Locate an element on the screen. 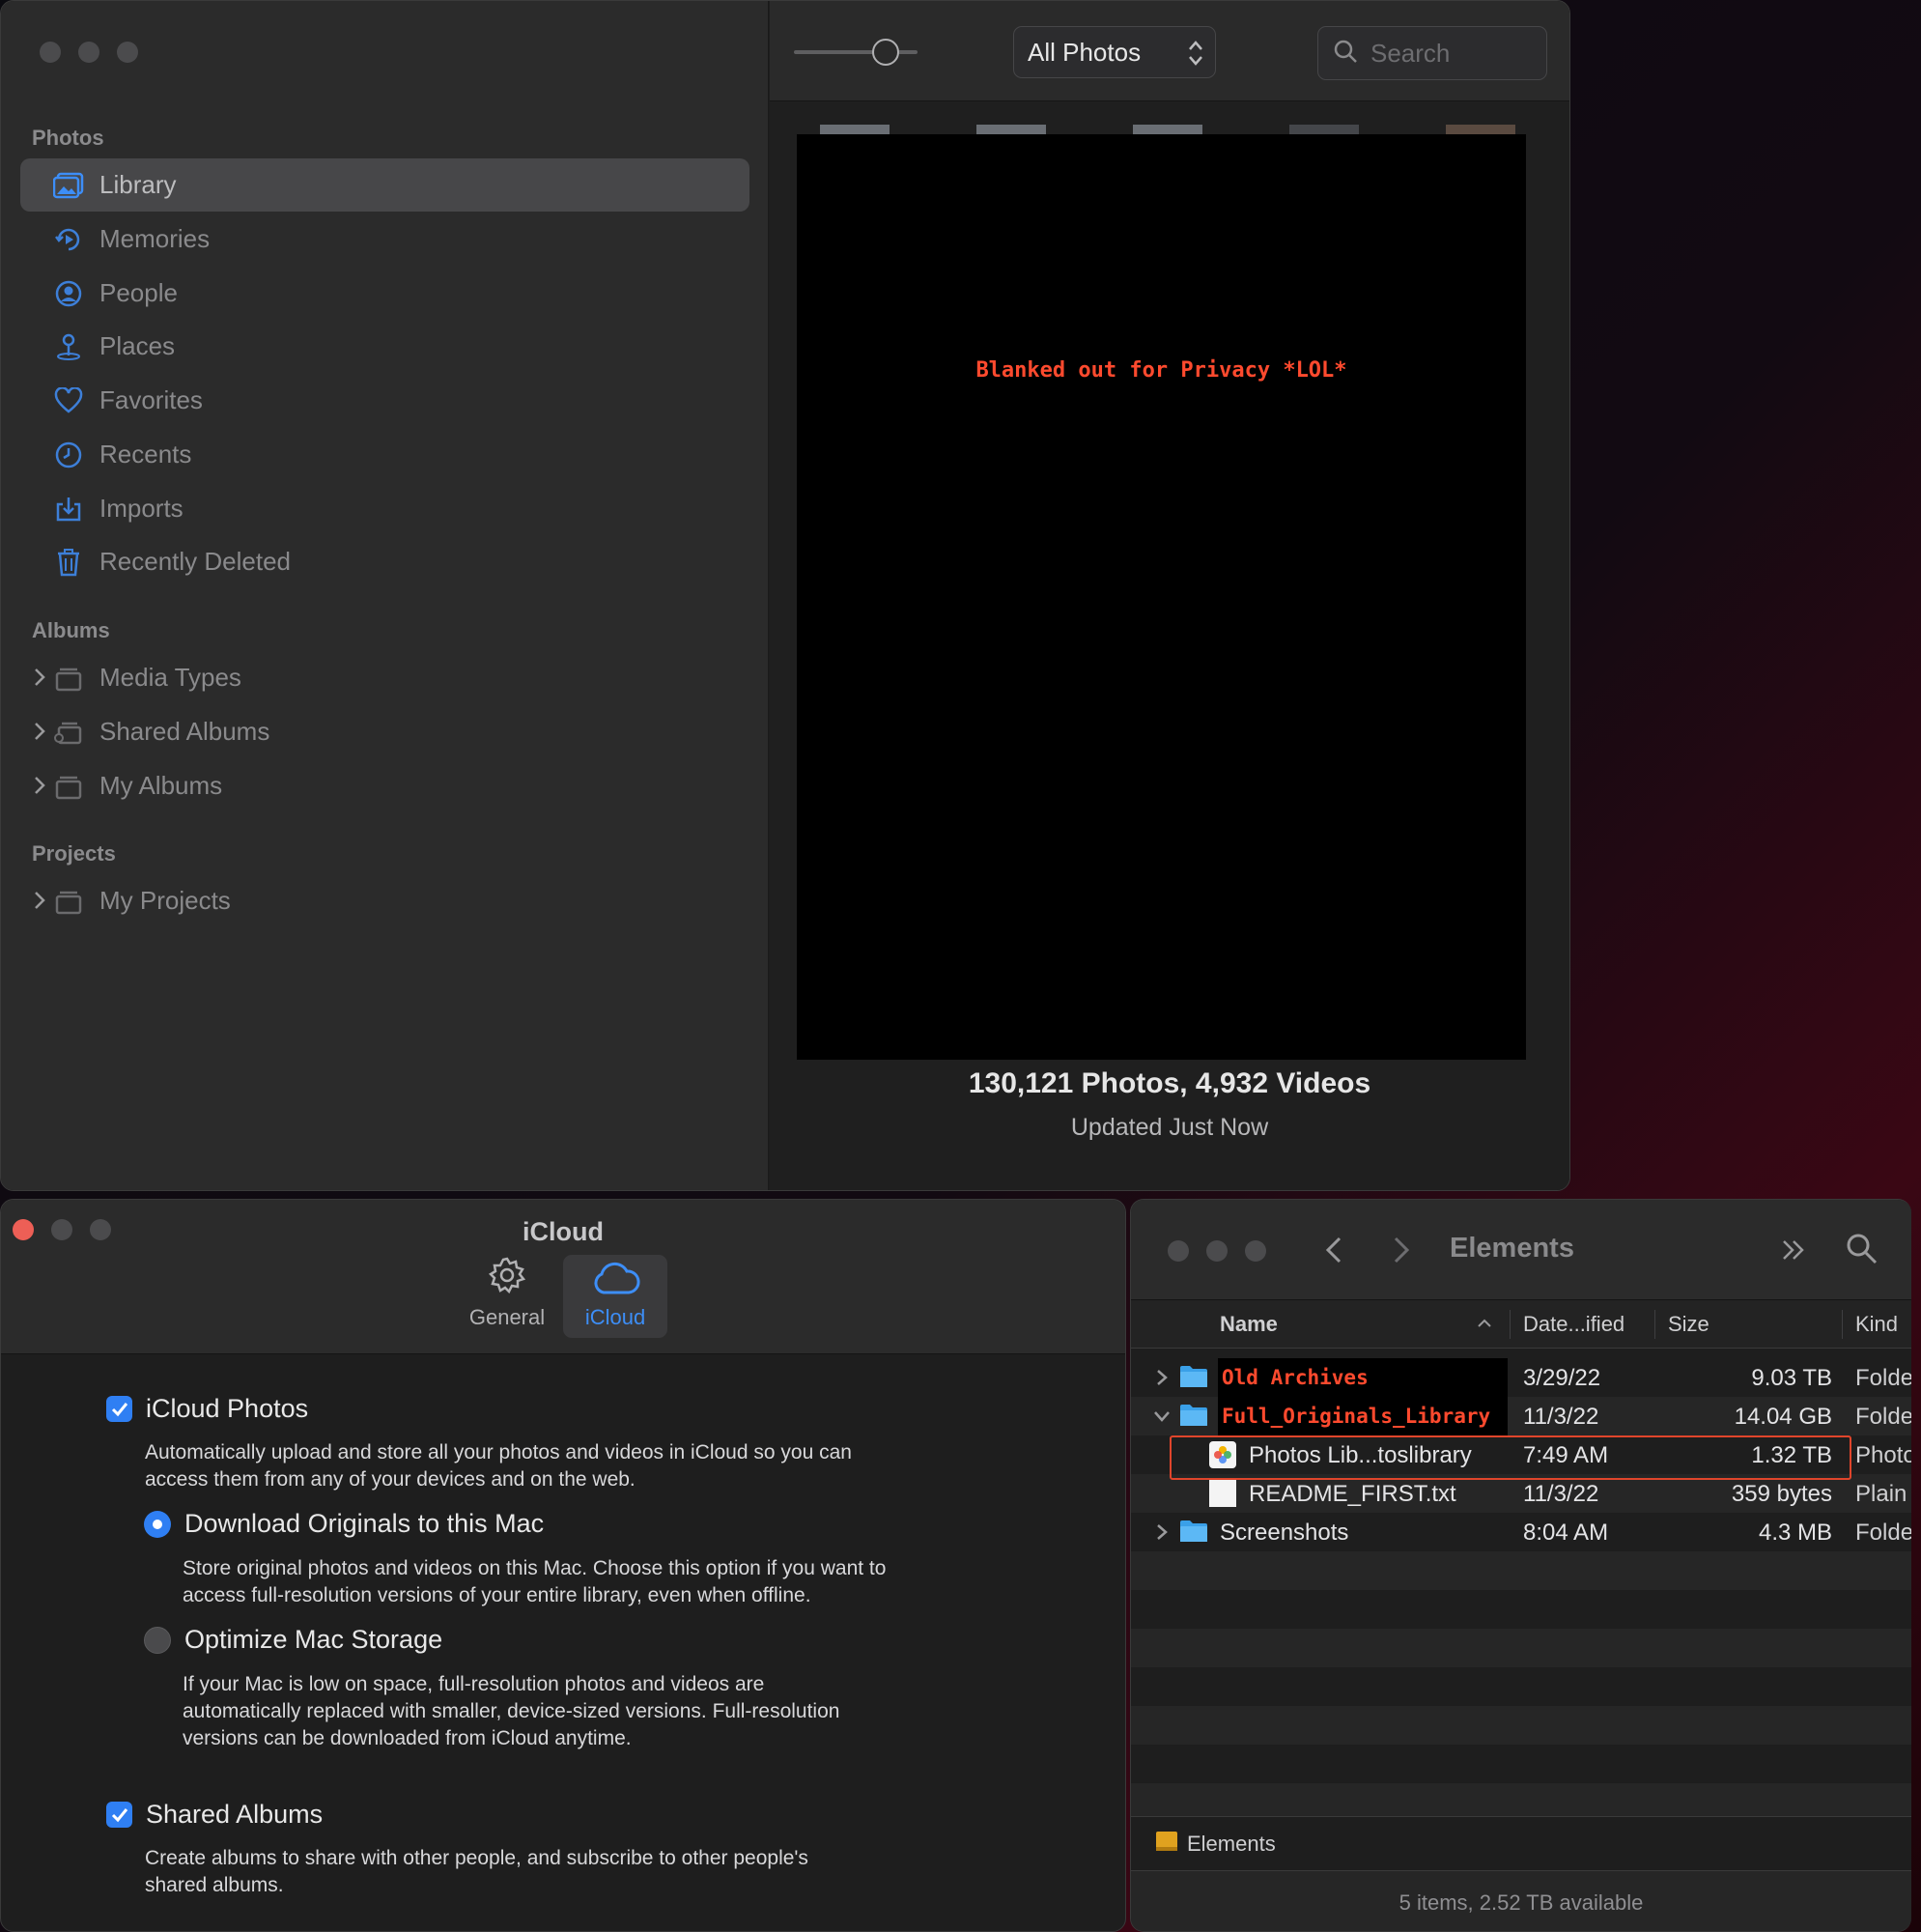 Image resolution: width=1921 pixels, height=1932 pixels. download-originals-radio: Download Originals to this Mac is located at coordinates (344, 1524).